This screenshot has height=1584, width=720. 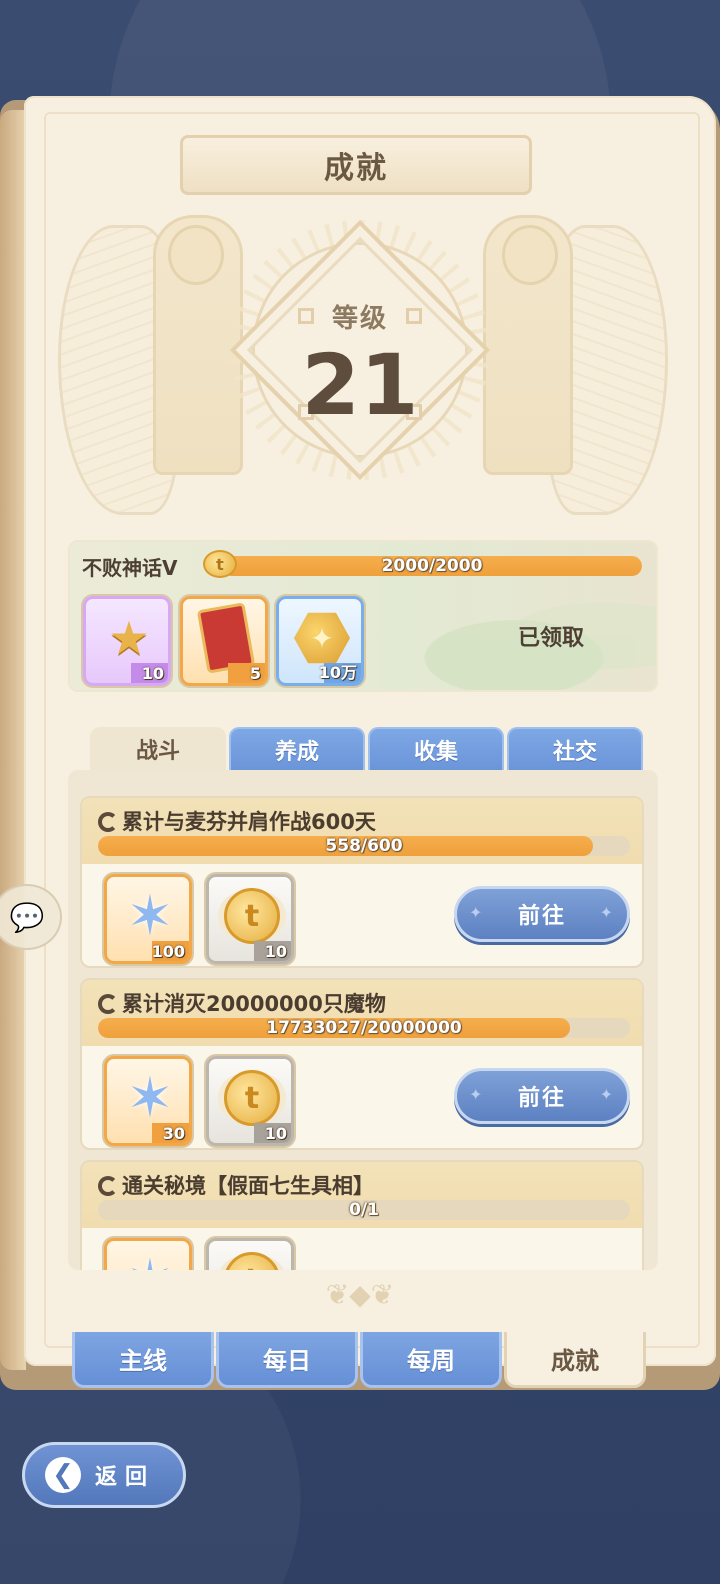 I want to click on achievement-card: 累计与麦芬并肩作战600天 558/600 ✶ 100 10 前往, so click(x=362, y=882).